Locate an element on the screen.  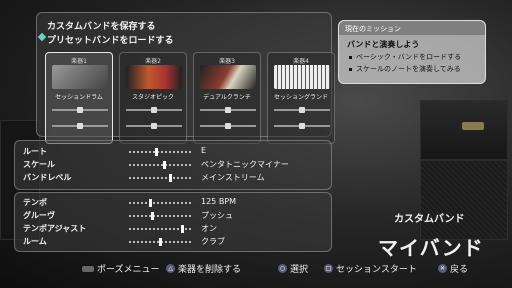
slot-header: 楽器3 is located at coordinates (227, 61).